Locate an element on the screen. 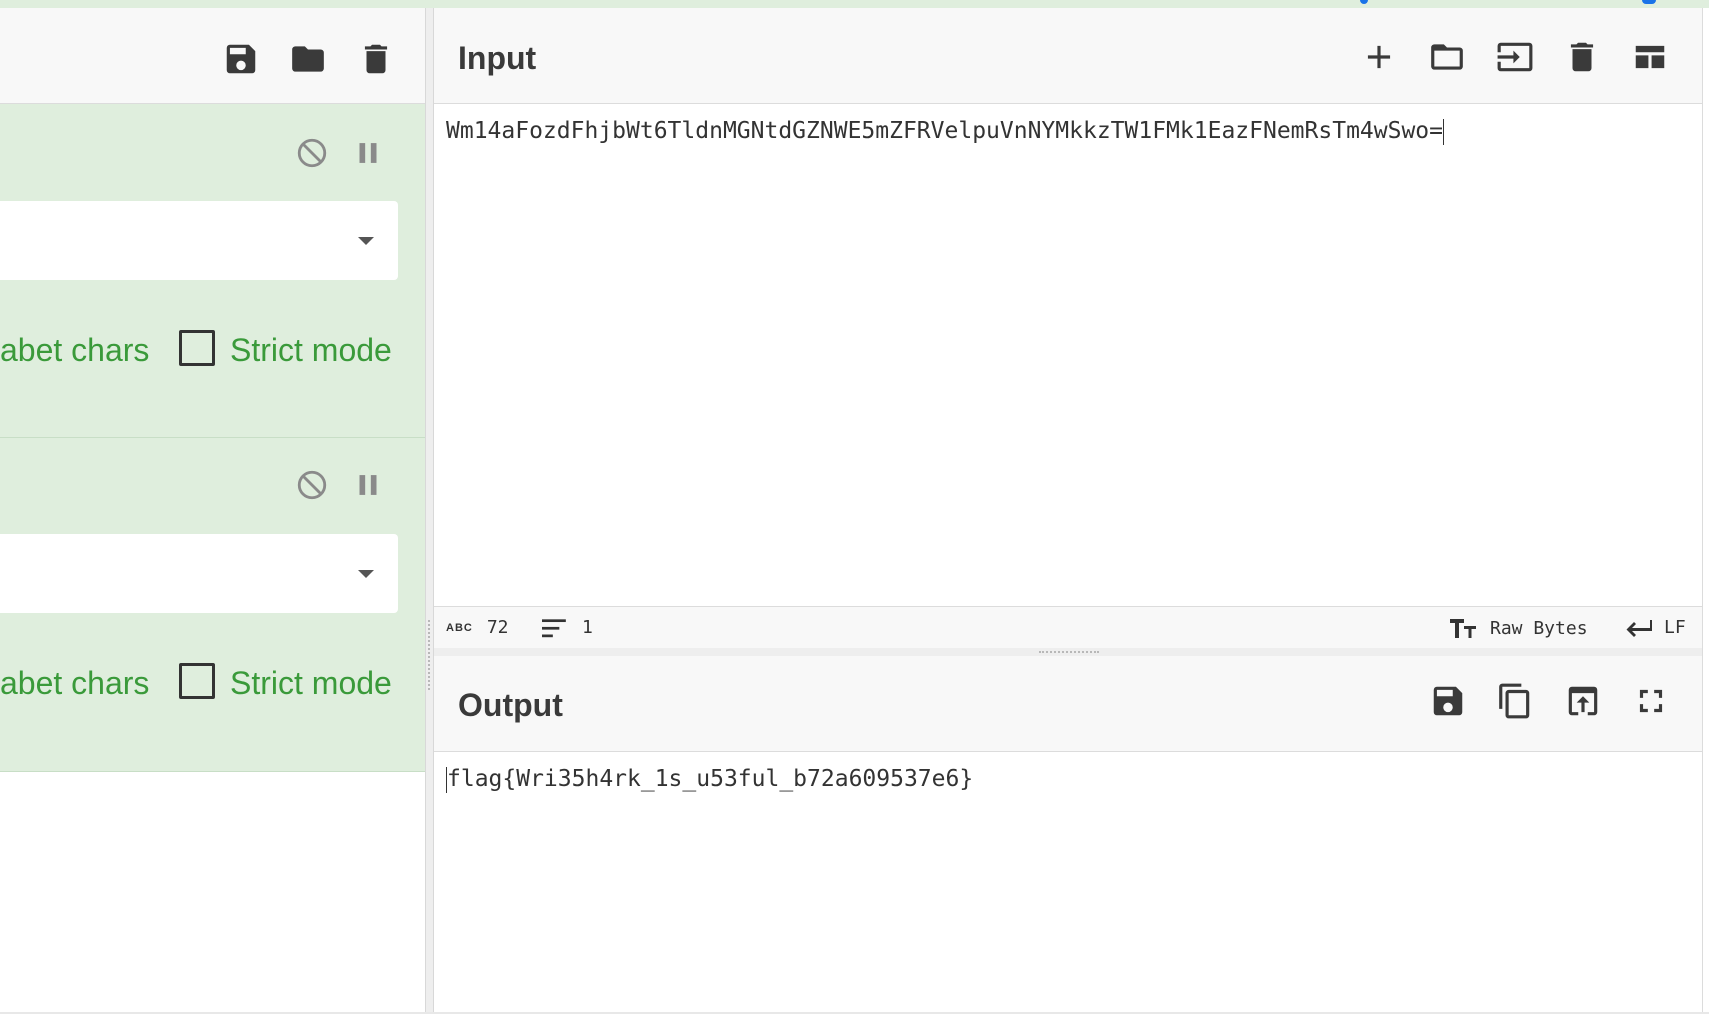 Image resolution: width=1709 pixels, height=1014 pixels. copy-icon is located at coordinates (1515, 701).